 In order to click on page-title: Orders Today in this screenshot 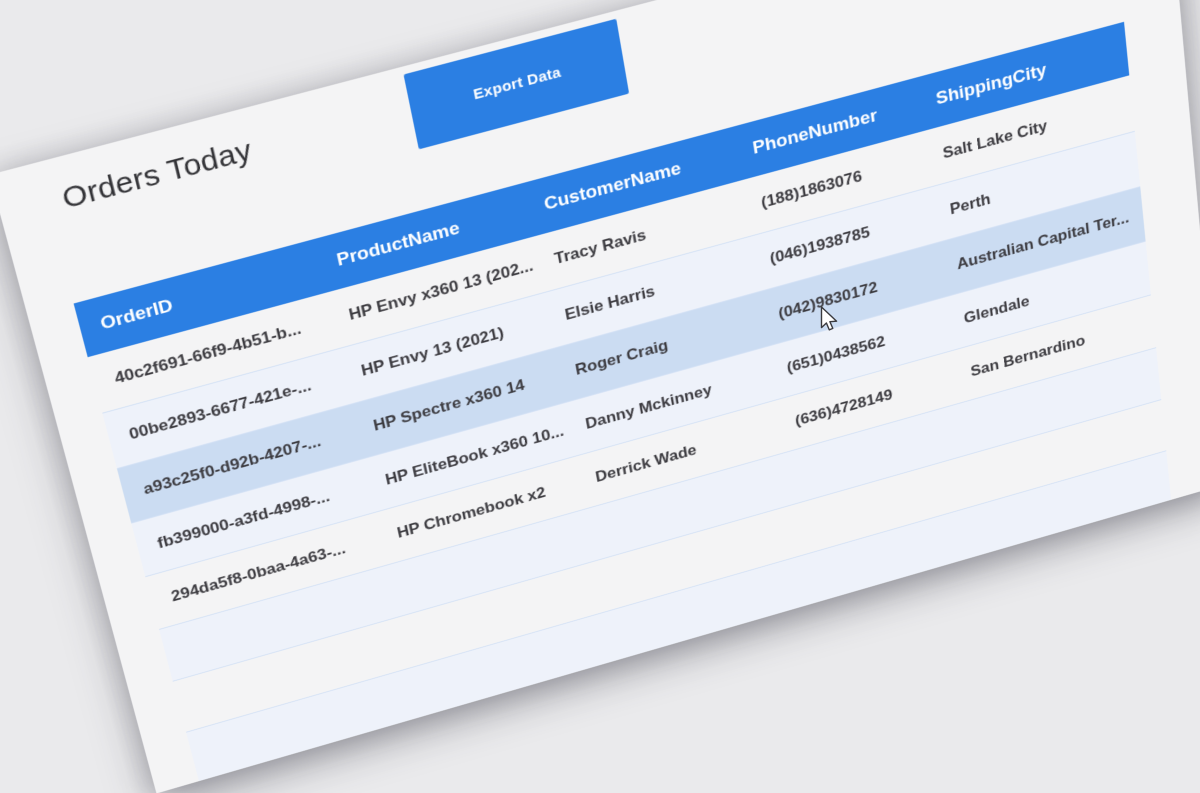, I will do `click(156, 174)`.